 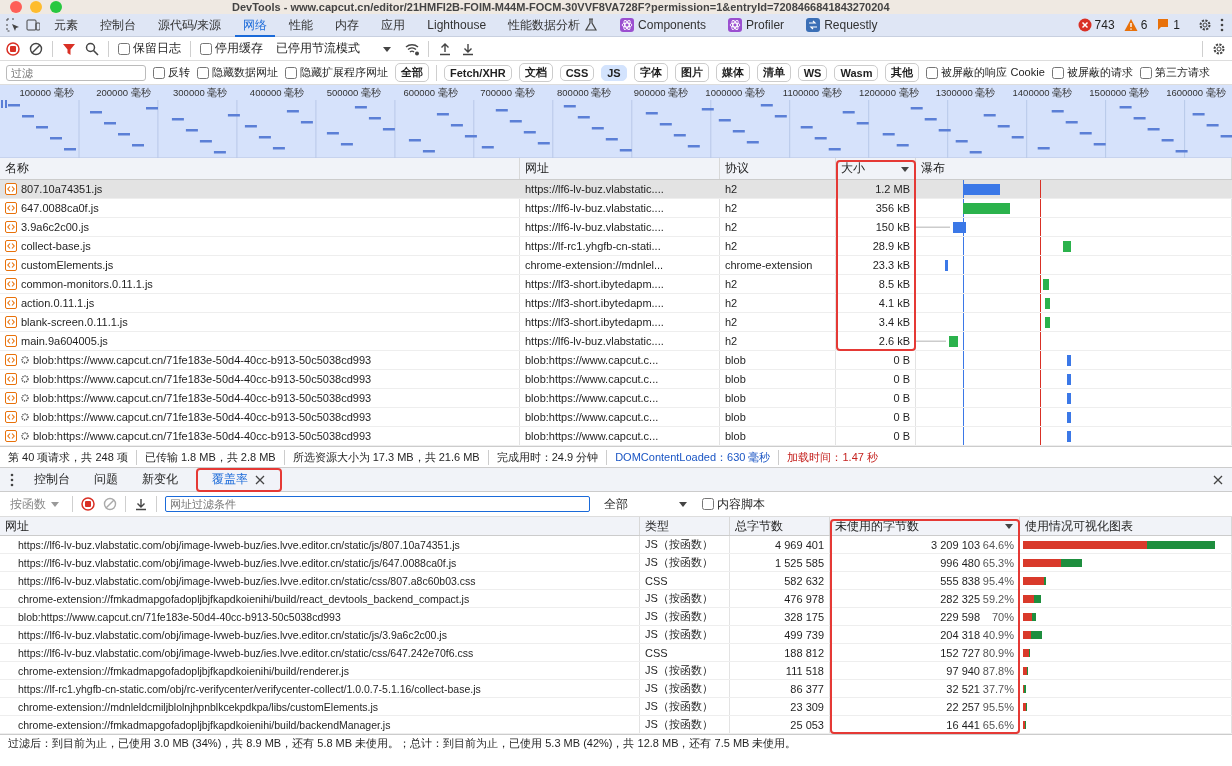 What do you see at coordinates (66, 25) in the screenshot?
I see `panel-tab: 元素` at bounding box center [66, 25].